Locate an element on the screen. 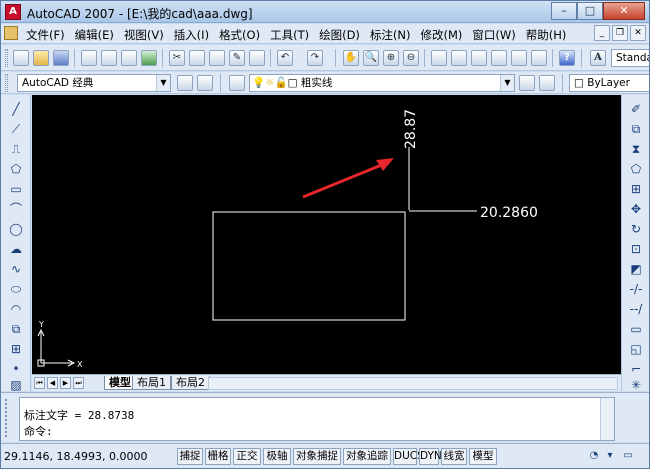 The width and height of the screenshot is (650, 469). lightbulb-icon: 💡 is located at coordinates (258, 83).